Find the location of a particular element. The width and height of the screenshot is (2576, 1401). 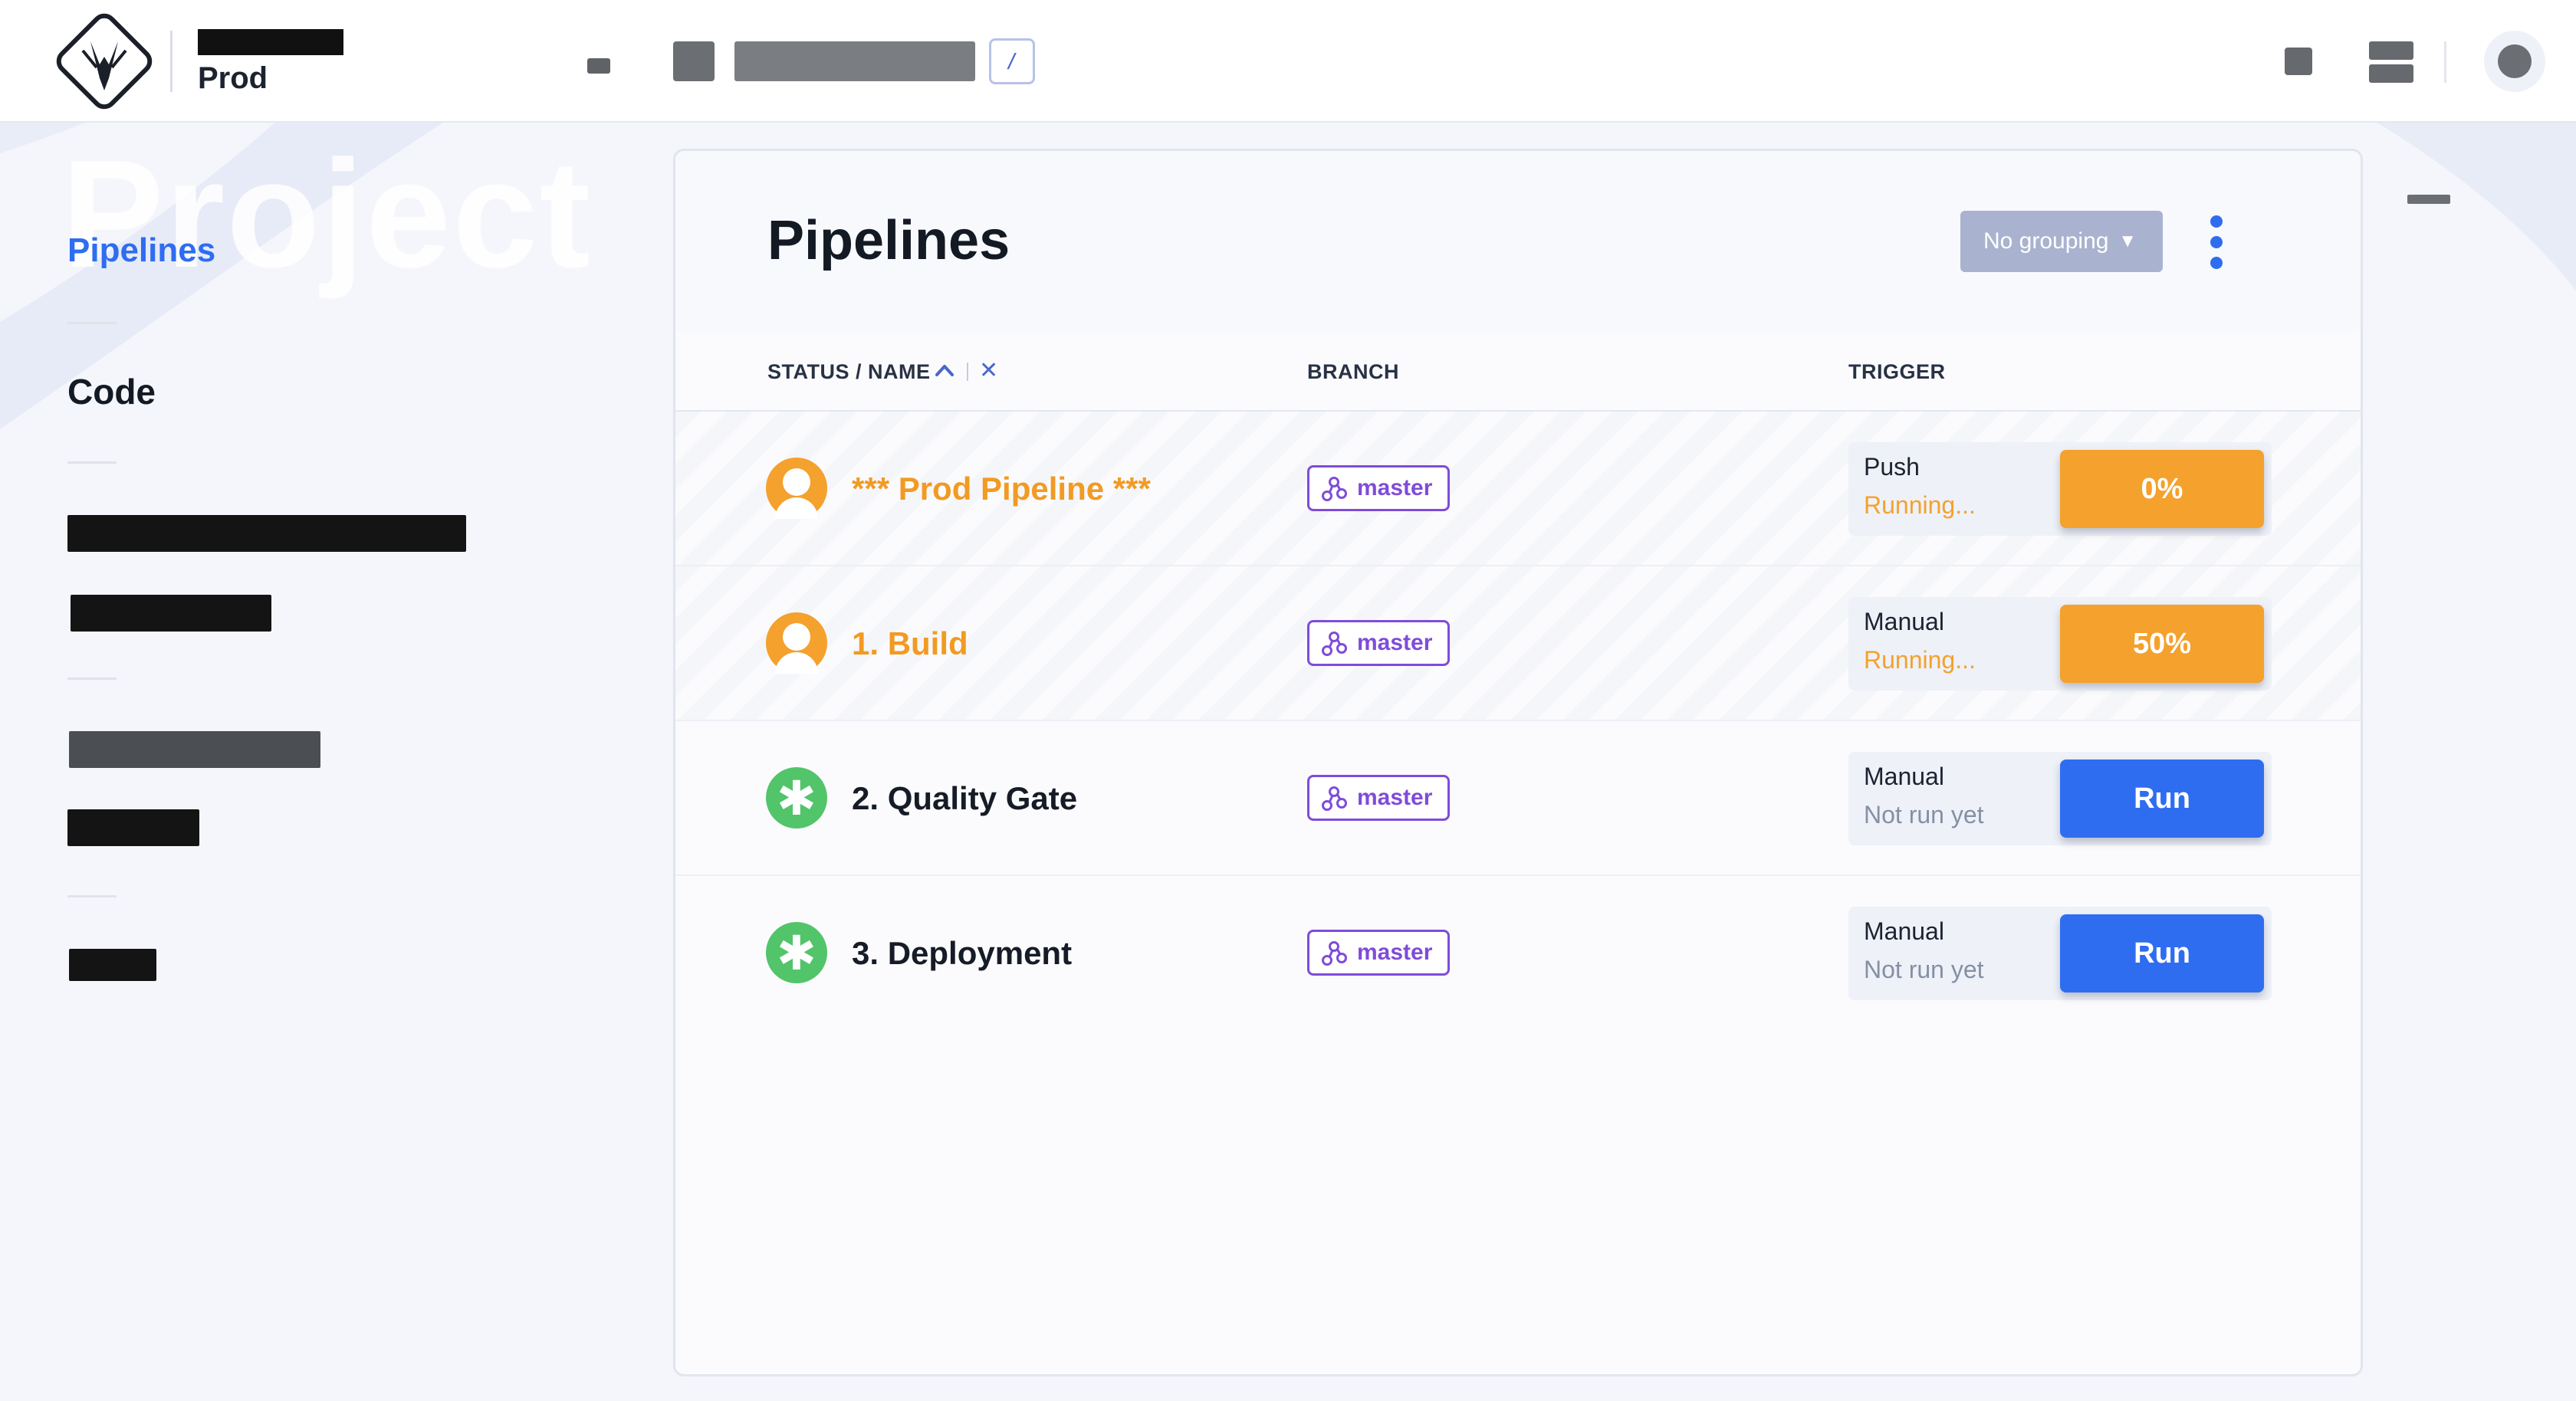

breadcrumb-project-icon is located at coordinates (694, 61).